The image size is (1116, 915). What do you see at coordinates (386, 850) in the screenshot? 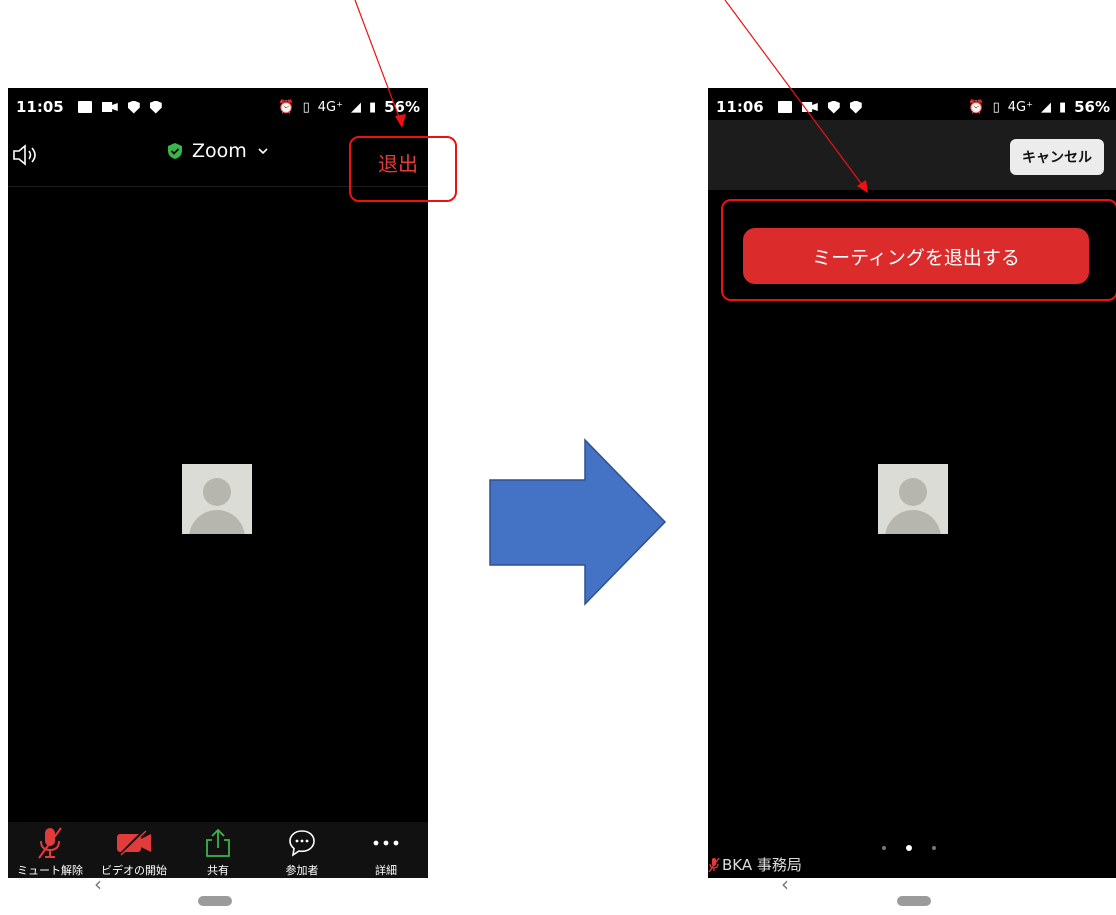
I see `more-button: 詳細` at bounding box center [386, 850].